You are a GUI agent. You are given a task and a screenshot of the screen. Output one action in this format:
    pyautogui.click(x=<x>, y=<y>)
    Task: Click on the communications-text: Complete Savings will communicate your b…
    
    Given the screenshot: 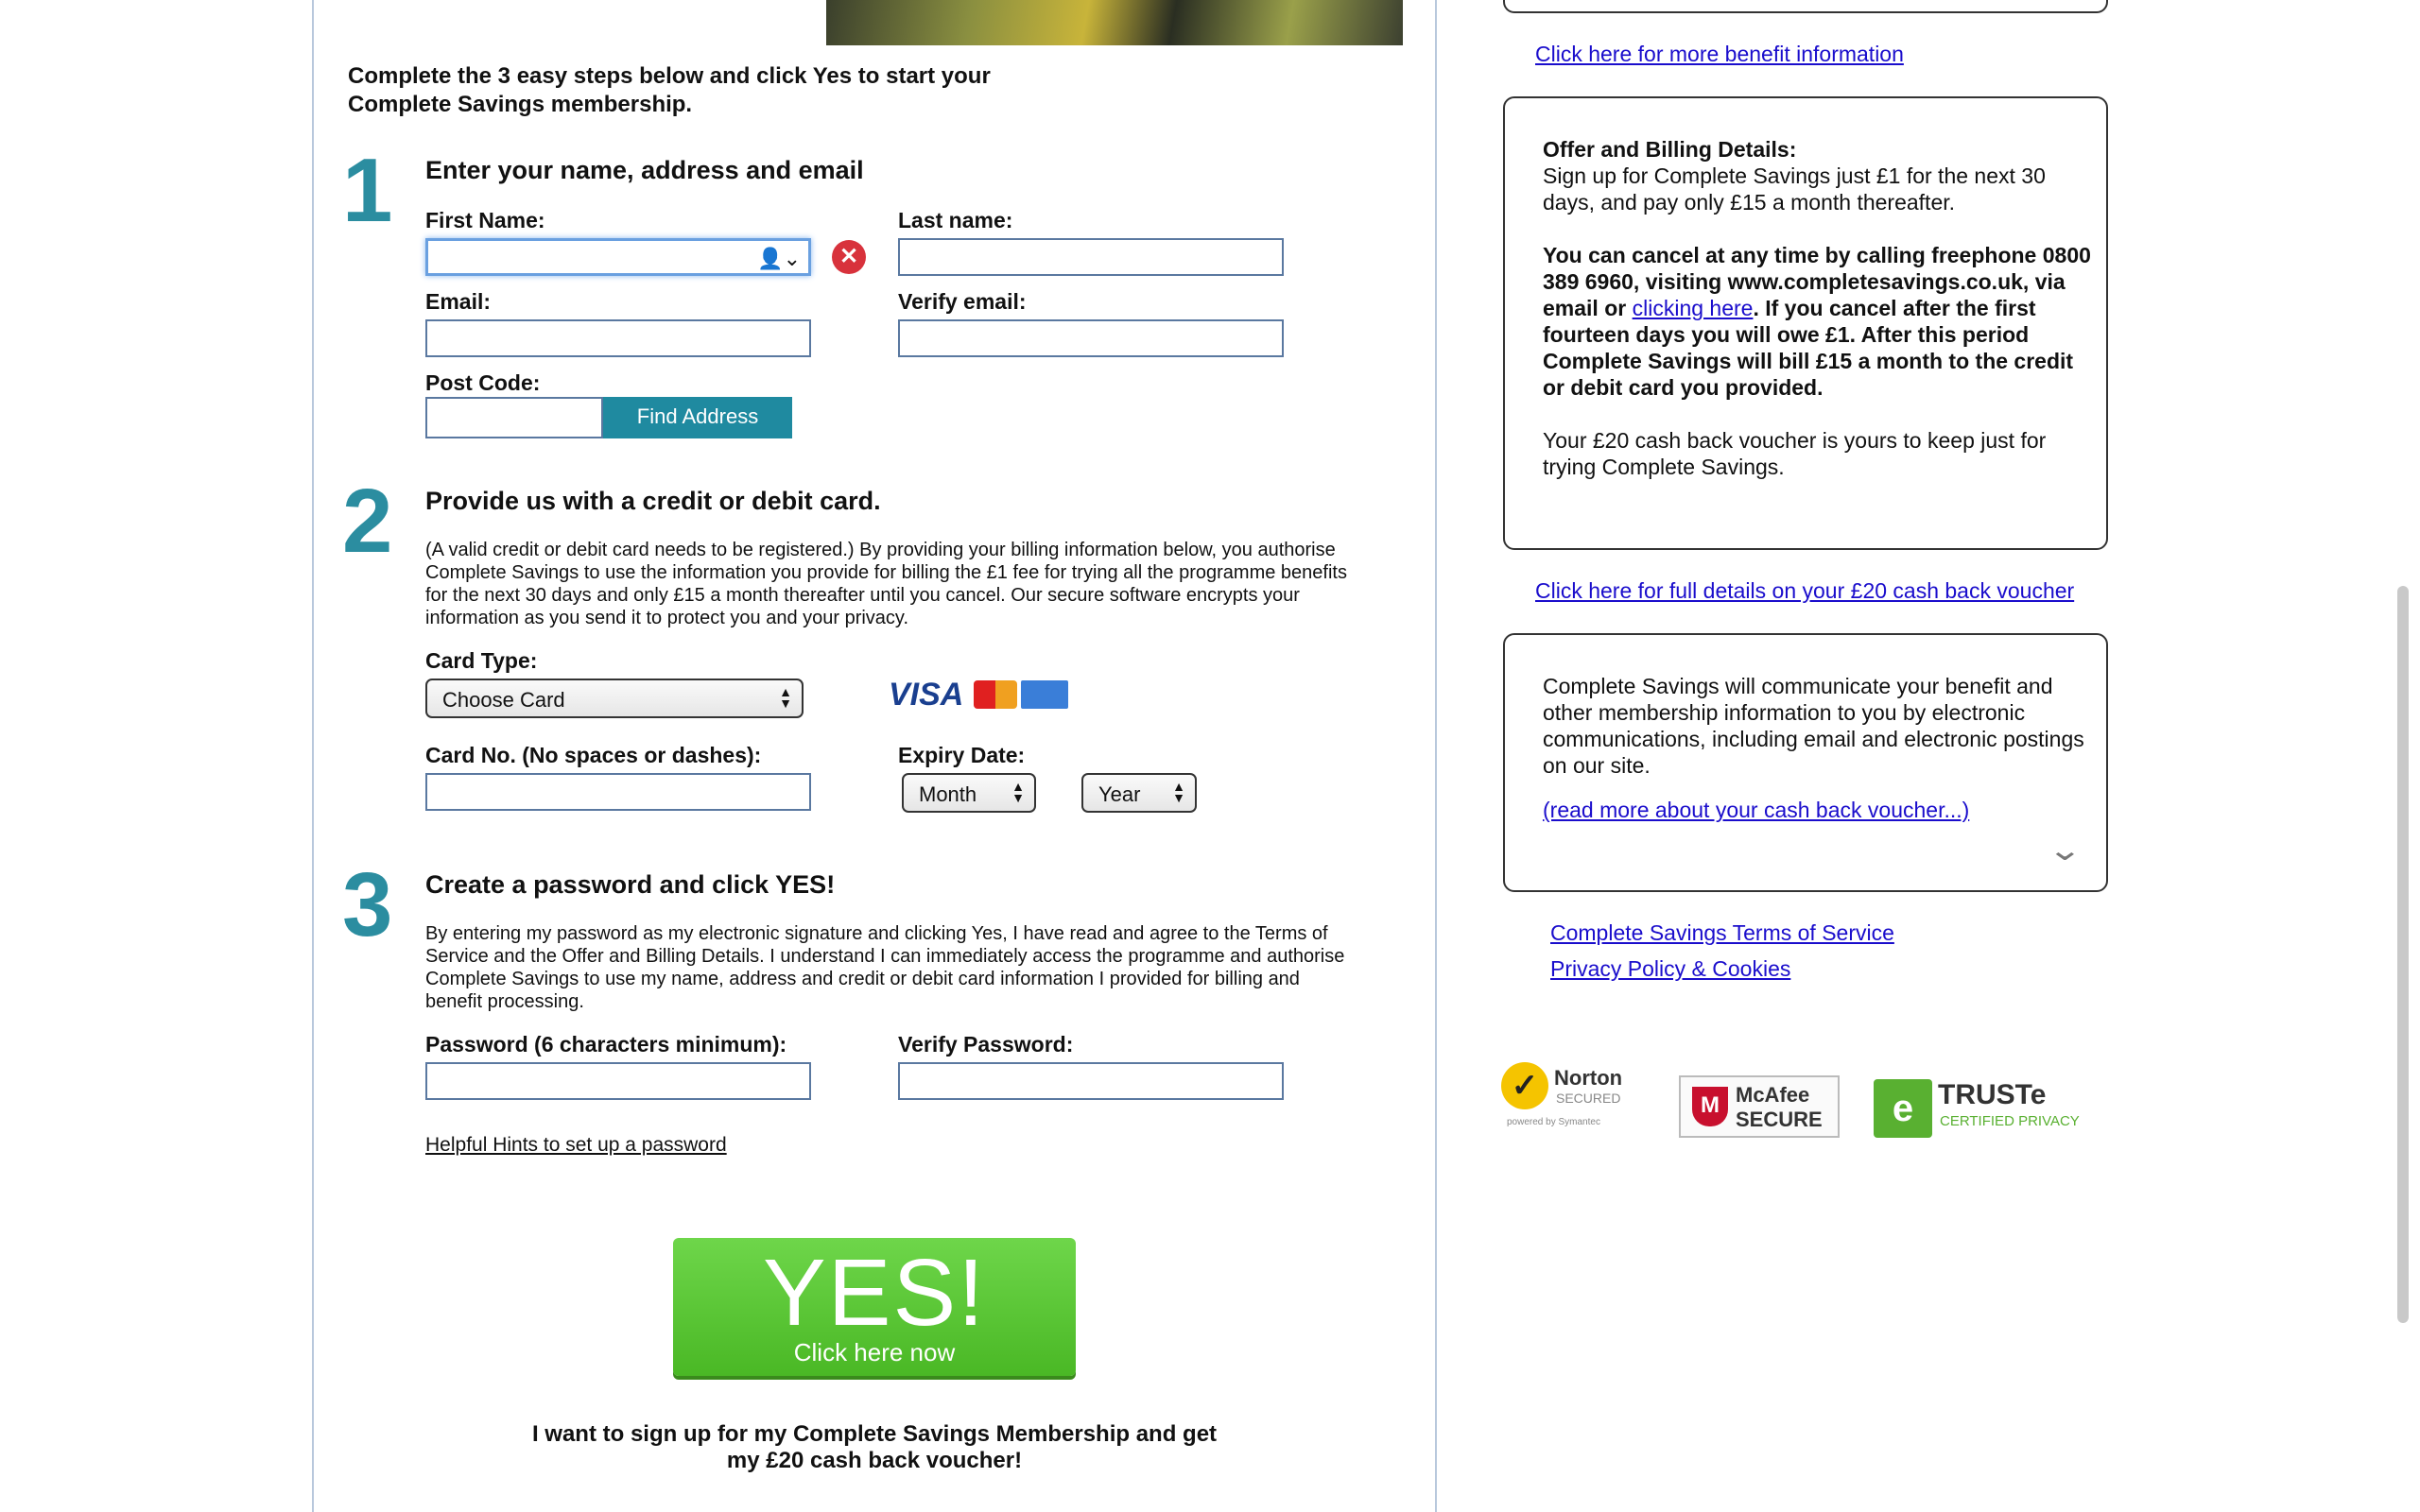 What is the action you would take?
    pyautogui.click(x=1814, y=726)
    